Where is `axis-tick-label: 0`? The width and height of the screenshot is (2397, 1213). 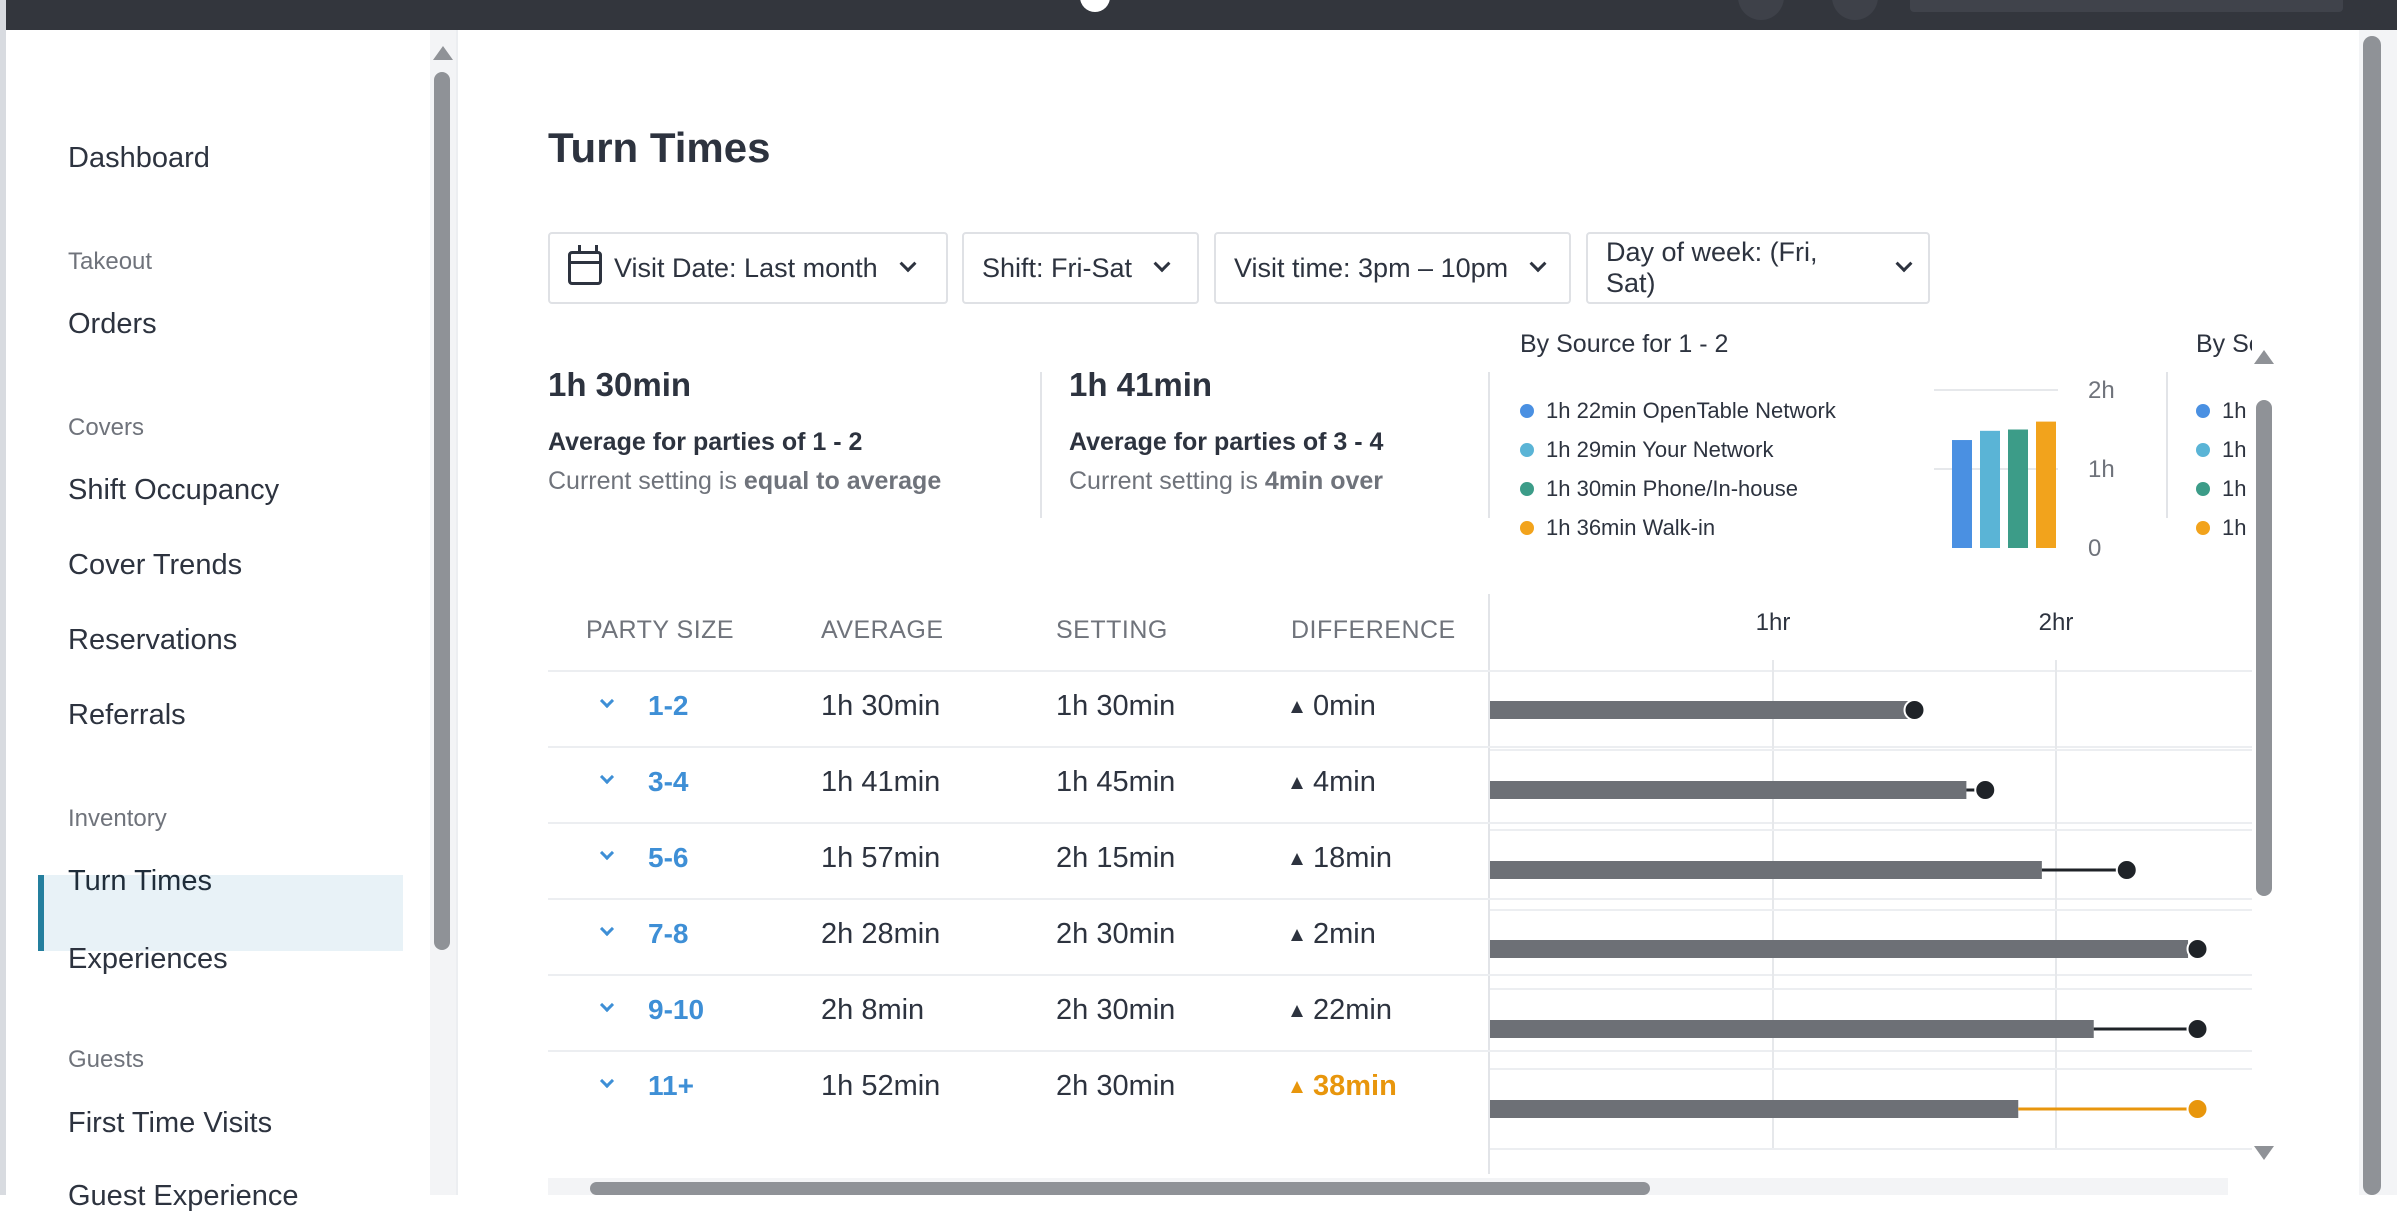
axis-tick-label: 0 is located at coordinates (2094, 547).